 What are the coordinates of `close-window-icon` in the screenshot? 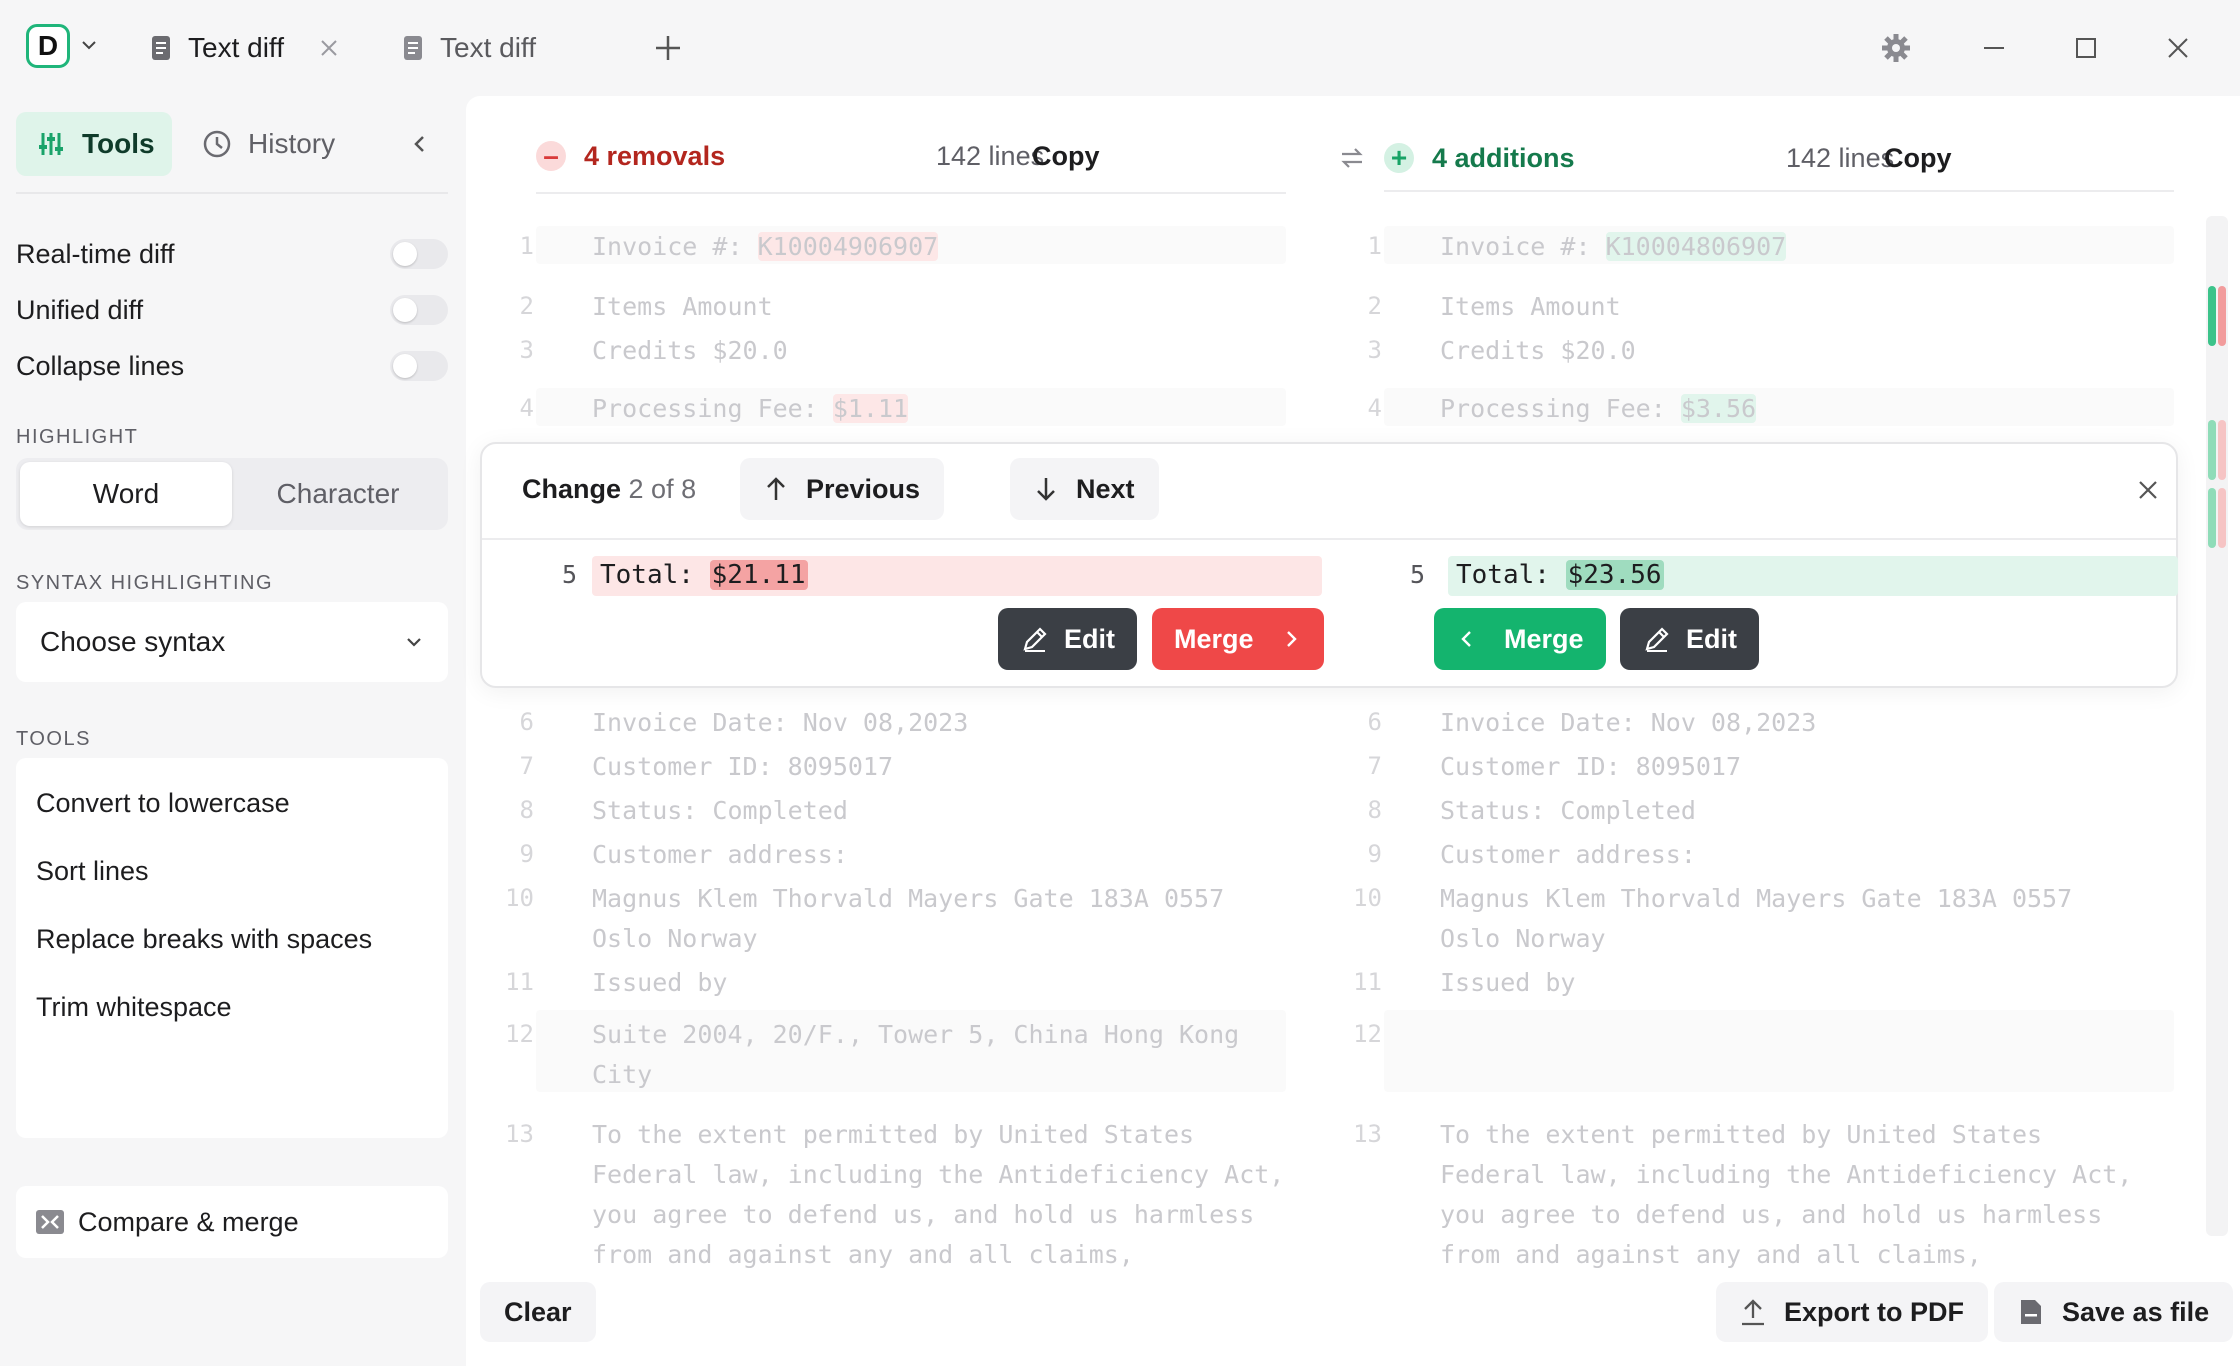 It's located at (2178, 48).